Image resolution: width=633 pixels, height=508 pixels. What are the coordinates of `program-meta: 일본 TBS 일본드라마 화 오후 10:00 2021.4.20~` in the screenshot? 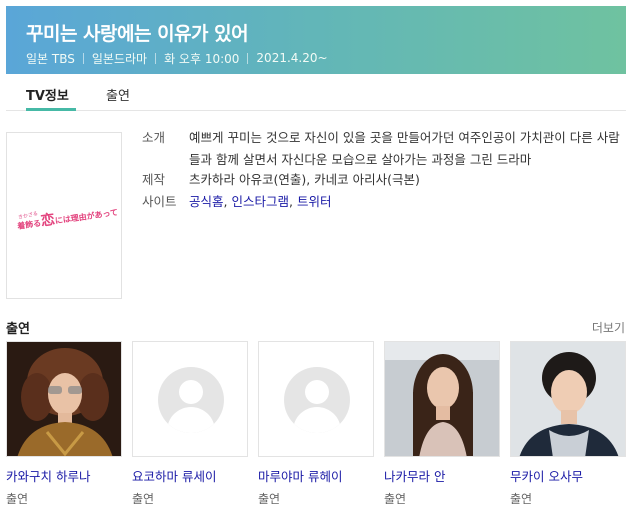 It's located at (177, 58).